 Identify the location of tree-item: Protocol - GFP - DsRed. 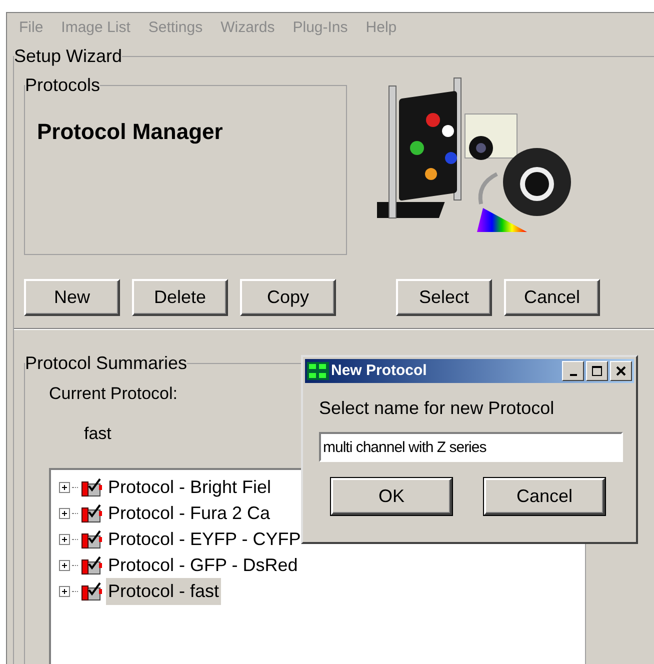
(203, 565).